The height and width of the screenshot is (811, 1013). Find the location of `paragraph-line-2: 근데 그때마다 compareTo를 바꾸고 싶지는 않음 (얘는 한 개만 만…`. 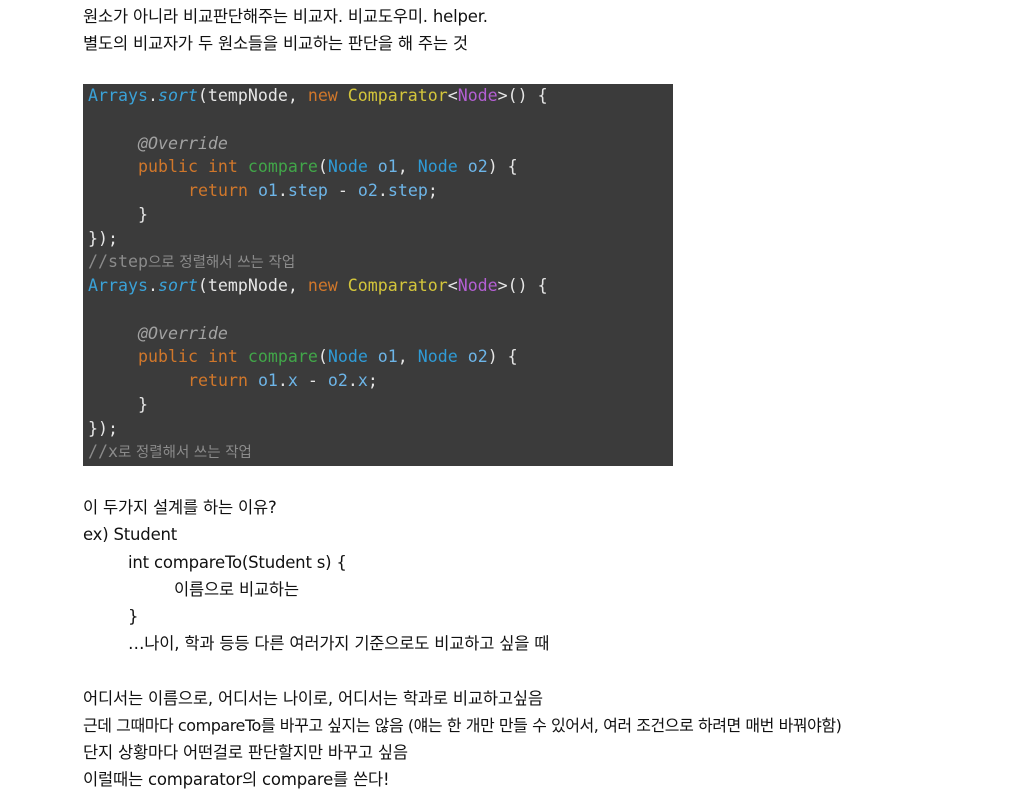

paragraph-line-2: 근데 그때마다 compareTo를 바꾸고 싶지는 않음 (얘는 한 개만 만… is located at coordinates (462, 725).